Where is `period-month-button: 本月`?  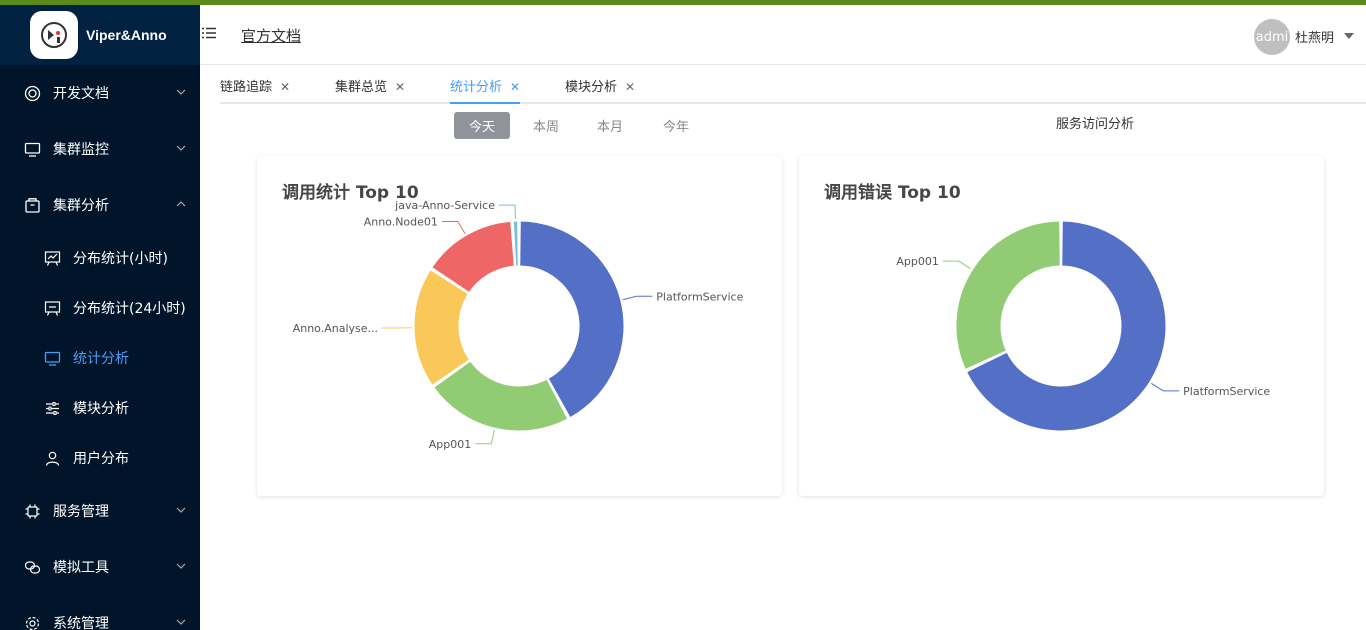 period-month-button: 本月 is located at coordinates (610, 125).